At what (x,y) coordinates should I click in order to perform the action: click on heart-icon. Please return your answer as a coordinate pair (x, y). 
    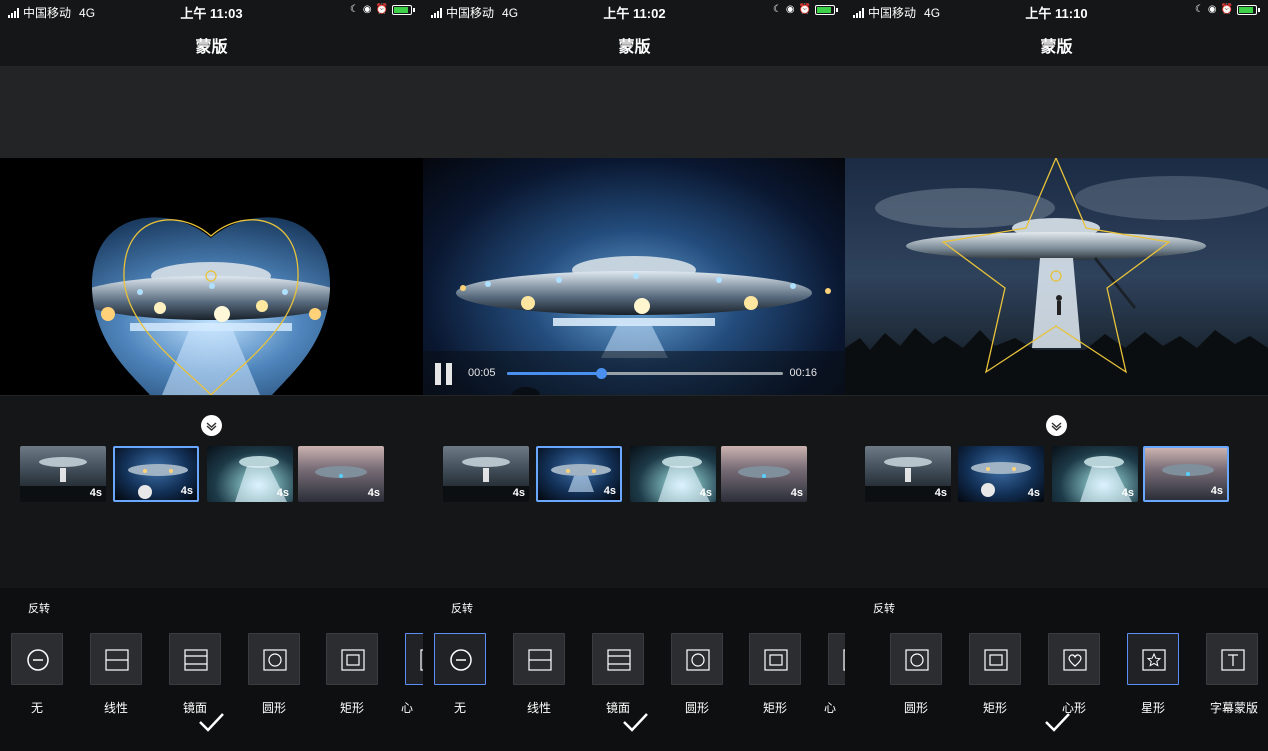
    Looking at the image, I should click on (1075, 660).